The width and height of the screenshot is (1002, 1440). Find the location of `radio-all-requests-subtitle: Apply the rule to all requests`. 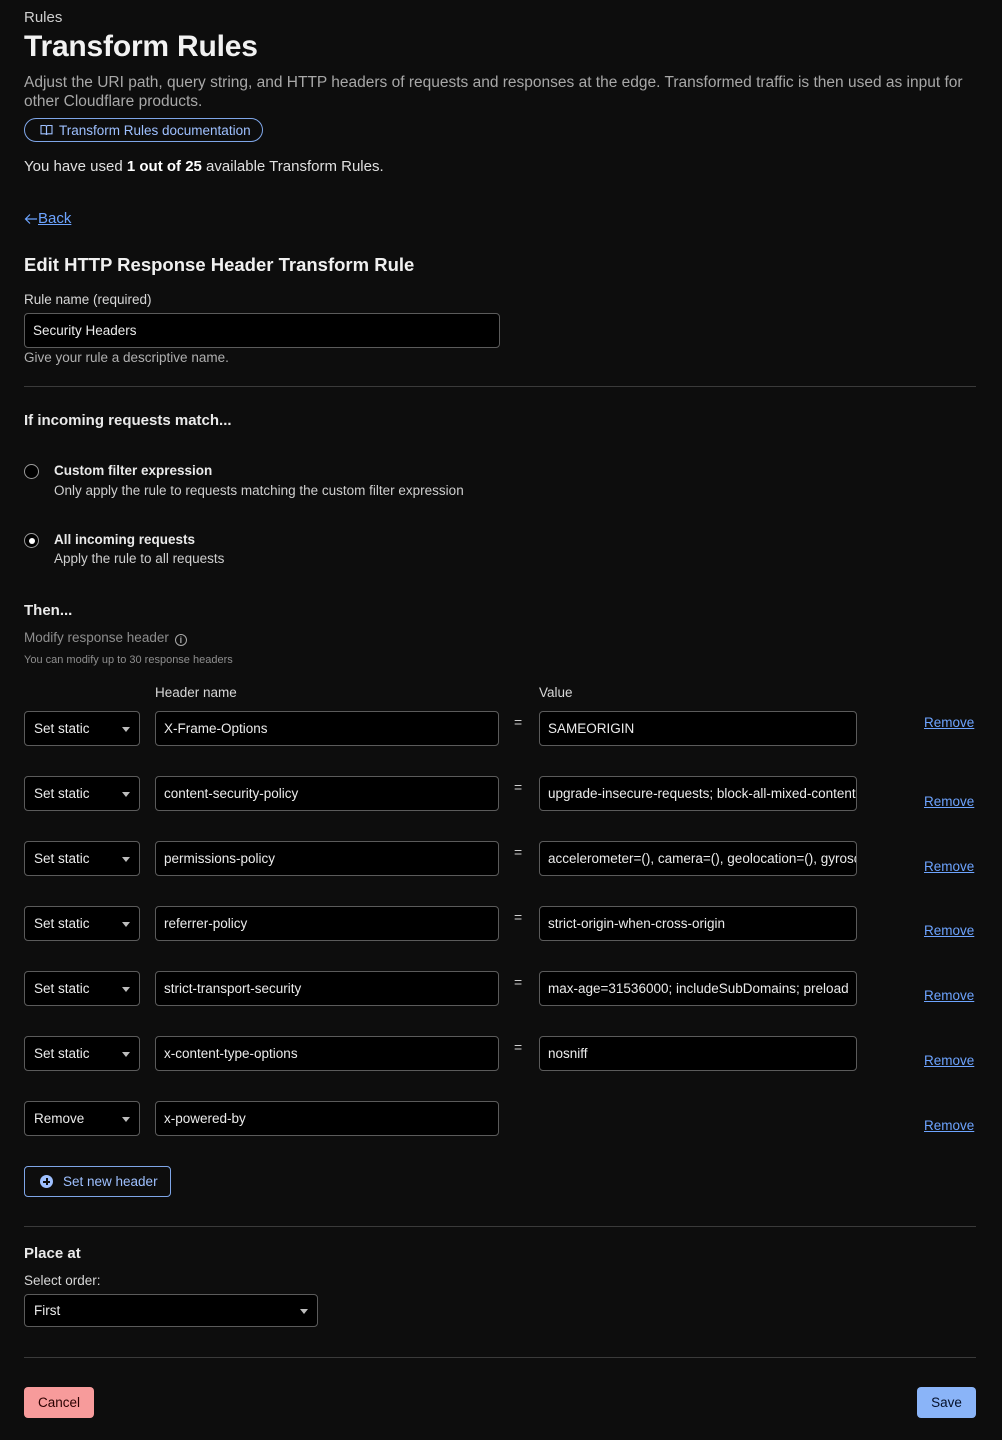

radio-all-requests-subtitle: Apply the rule to all requests is located at coordinates (139, 558).